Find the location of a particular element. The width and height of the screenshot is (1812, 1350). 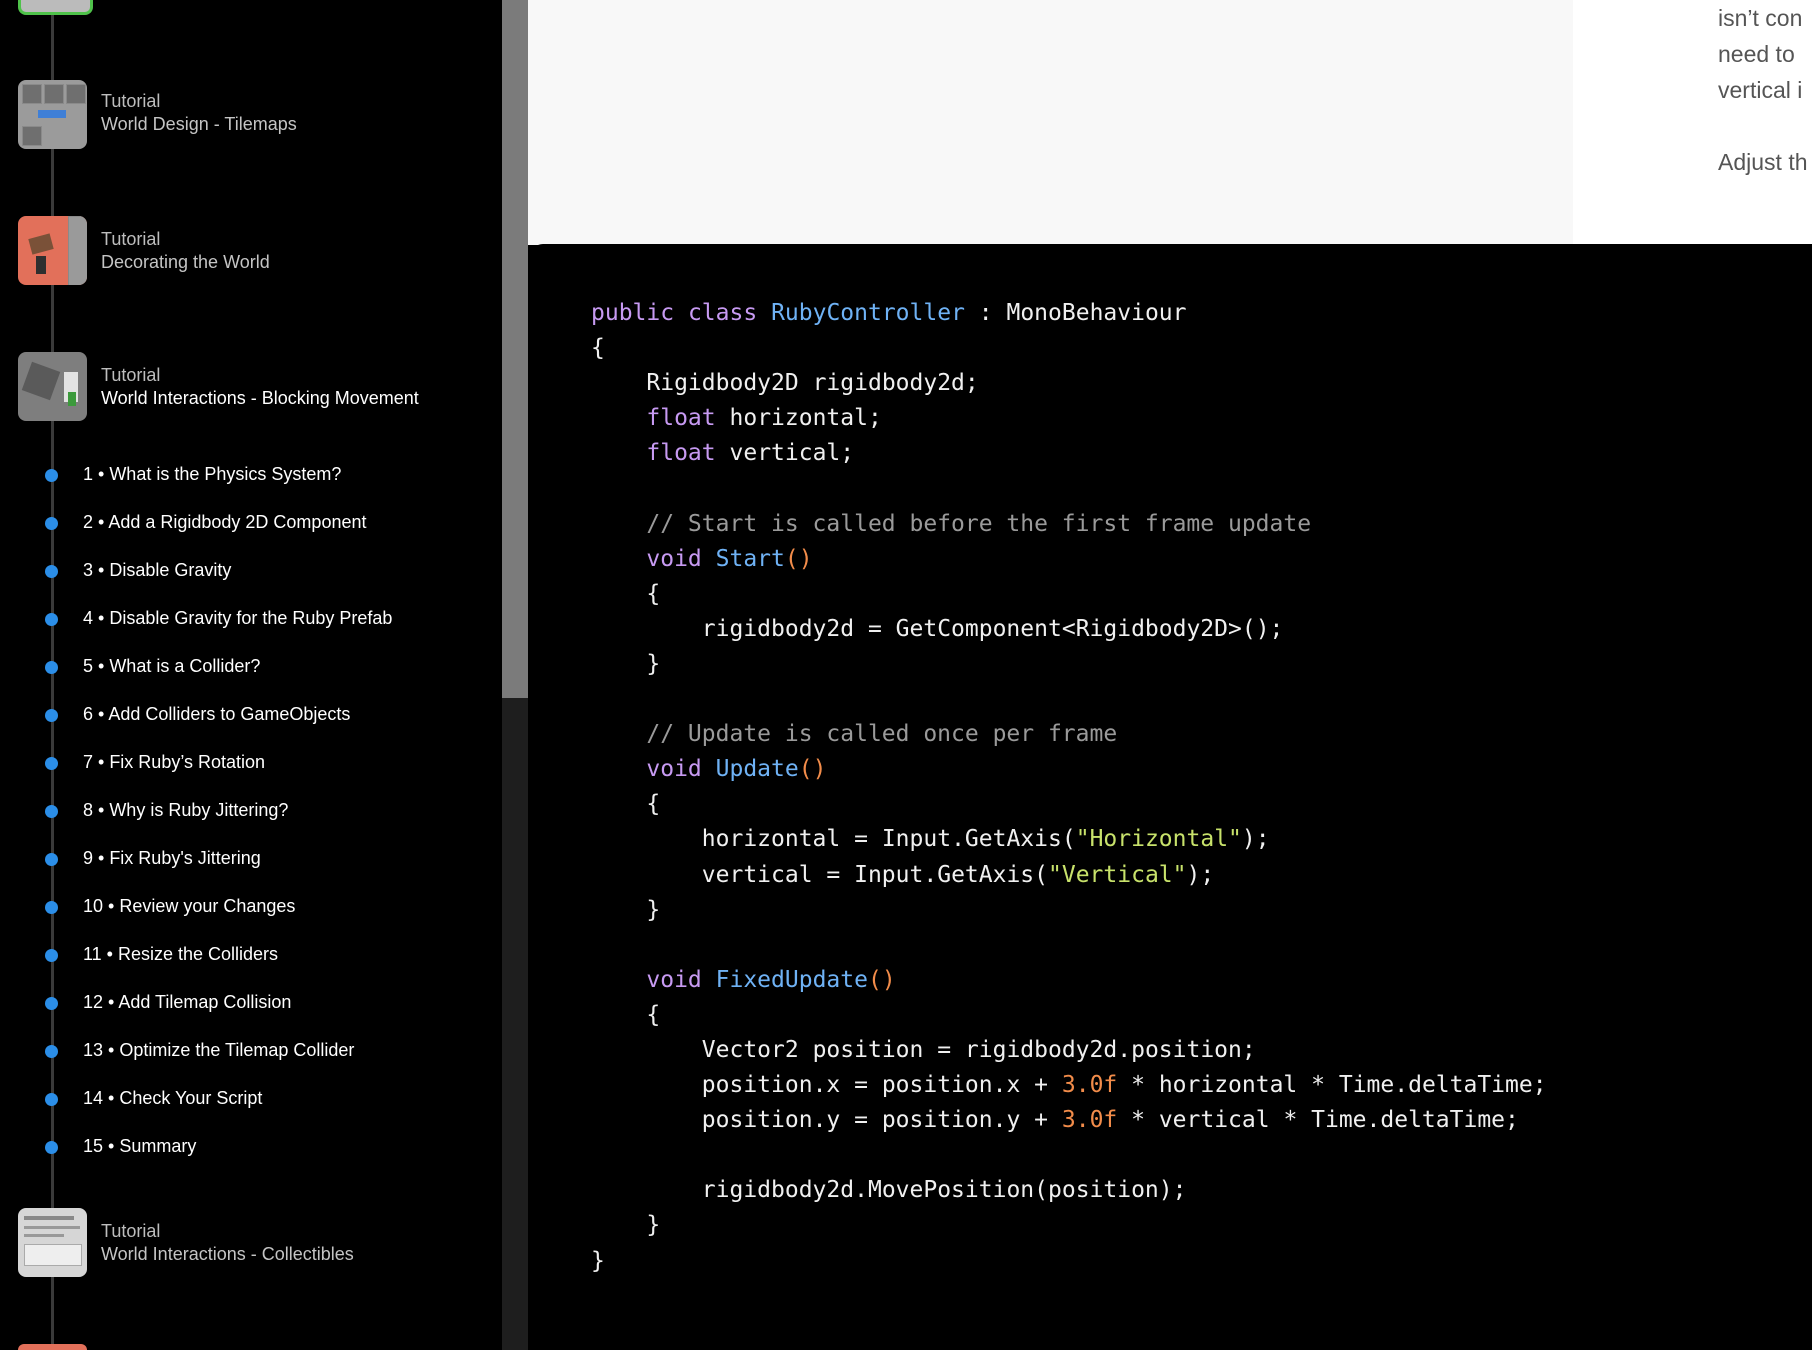

step-label: 10 • Review your Changes is located at coordinates (189, 906).